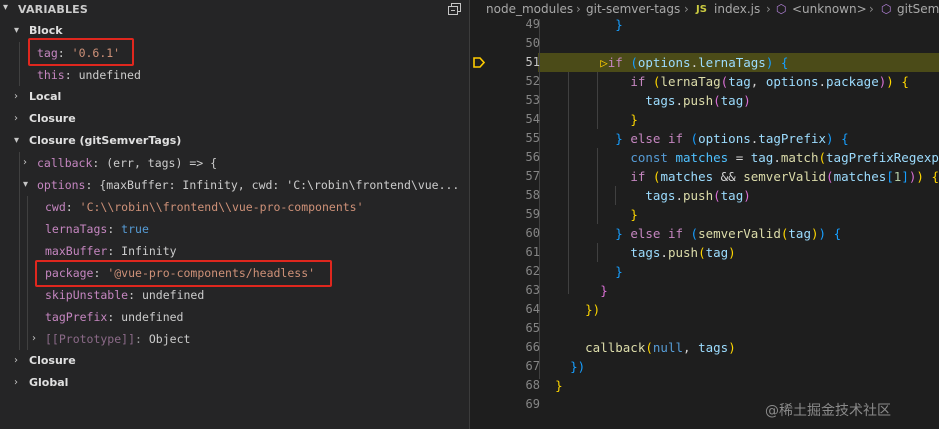 Image resolution: width=939 pixels, height=429 pixels. Describe the element at coordinates (704, 233) in the screenshot. I see `code-line: 60 } else if (semverValid(tag)) {` at that location.